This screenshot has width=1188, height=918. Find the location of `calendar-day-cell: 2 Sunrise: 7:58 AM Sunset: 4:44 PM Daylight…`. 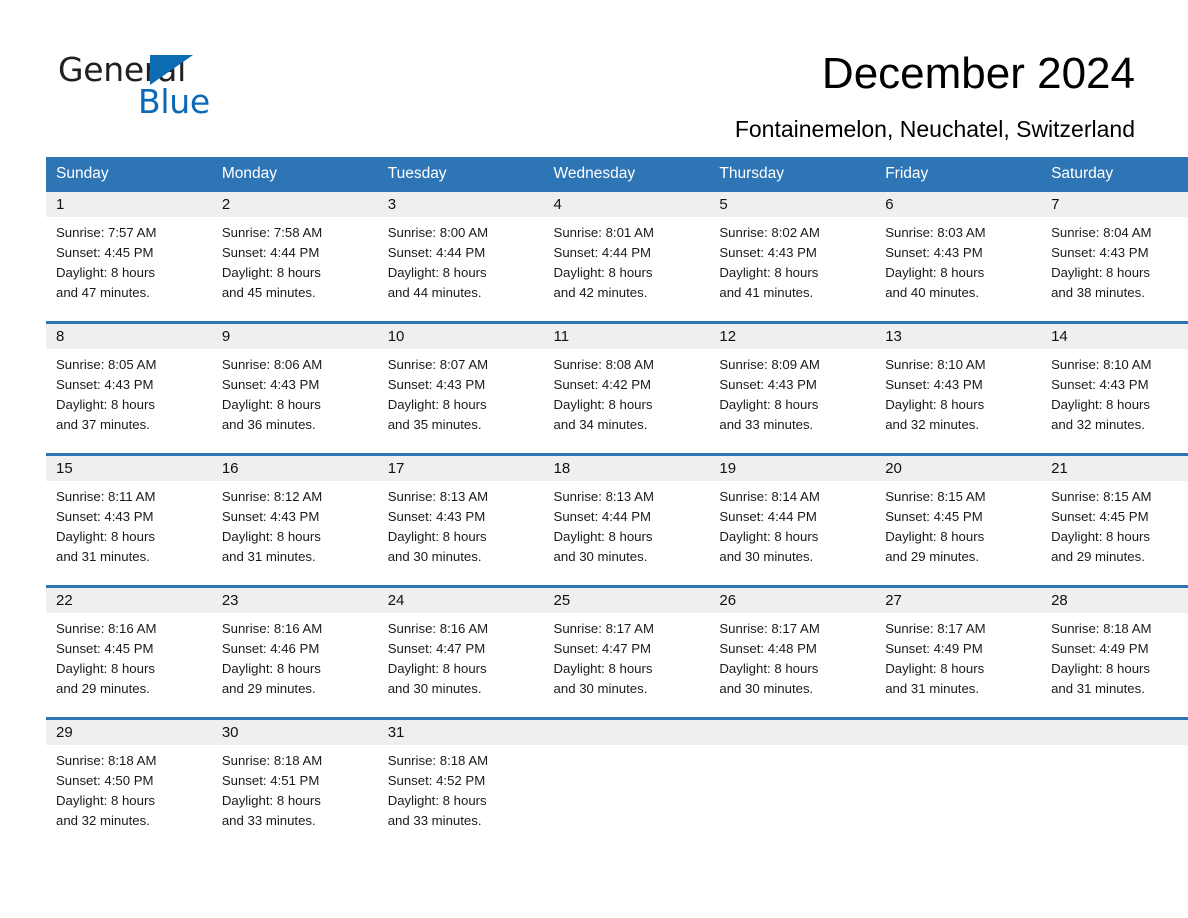

calendar-day-cell: 2 Sunrise: 7:58 AM Sunset: 4:44 PM Daylight… is located at coordinates (294, 249).